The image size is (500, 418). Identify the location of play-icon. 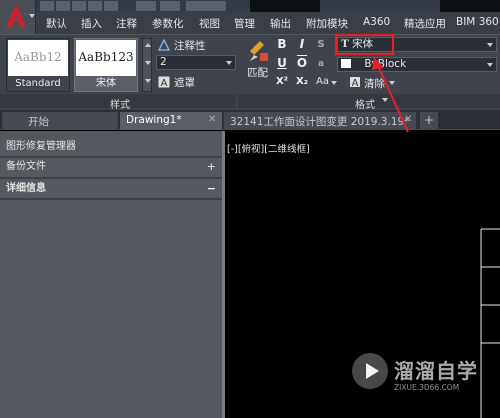
(372, 371).